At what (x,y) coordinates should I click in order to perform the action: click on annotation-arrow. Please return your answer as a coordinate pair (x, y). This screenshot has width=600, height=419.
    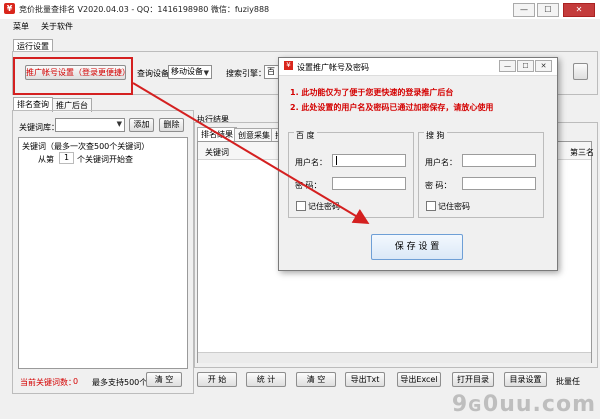
    Looking at the image, I should click on (251, 153).